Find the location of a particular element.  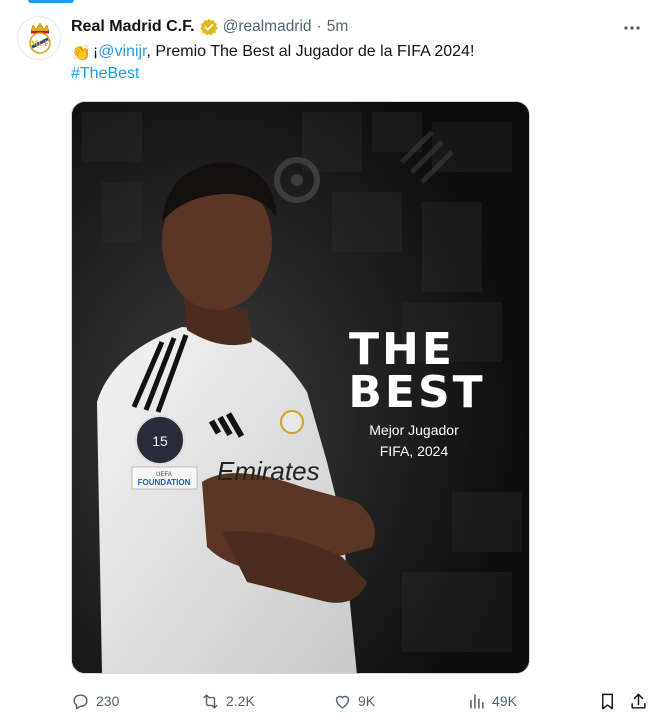

handle: @realmadrid is located at coordinates (267, 27).